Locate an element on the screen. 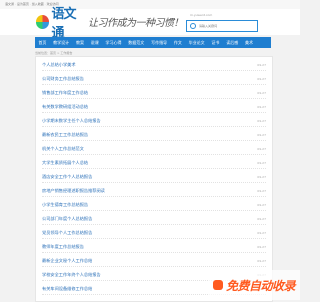 Image resolution: width=320 pixels, height=302 pixels. list-item-title: 个人总结小学美术 is located at coordinates (59, 65).